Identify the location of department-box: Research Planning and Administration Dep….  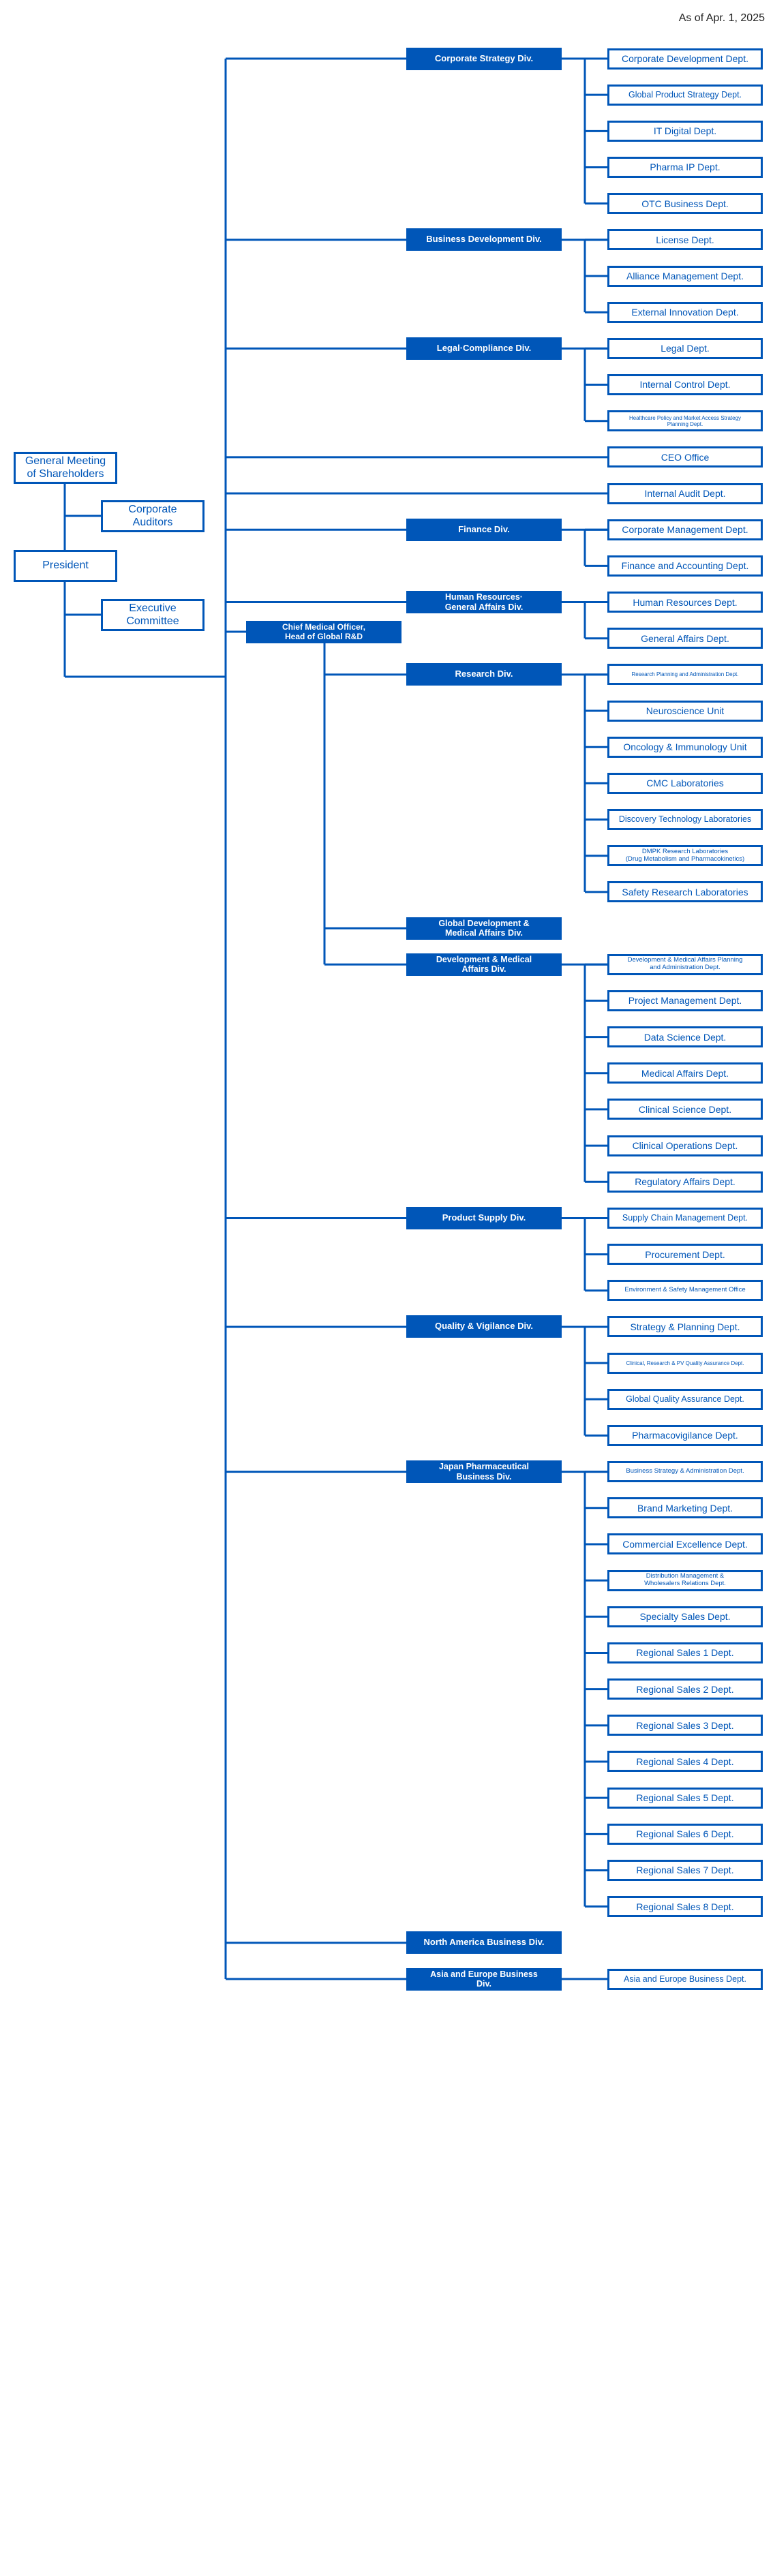
(685, 675).